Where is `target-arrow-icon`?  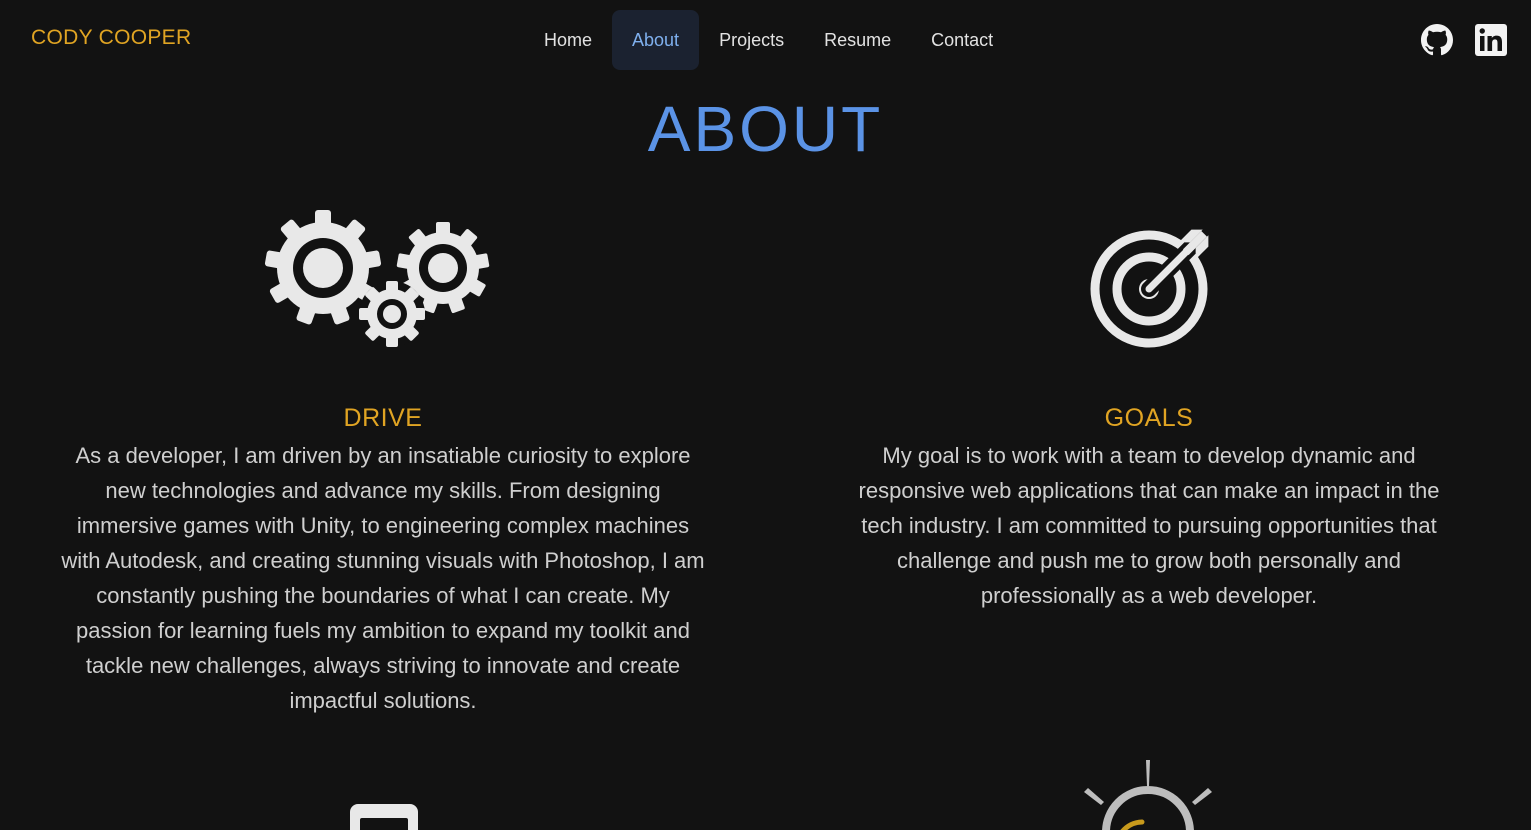 target-arrow-icon is located at coordinates (1149, 288).